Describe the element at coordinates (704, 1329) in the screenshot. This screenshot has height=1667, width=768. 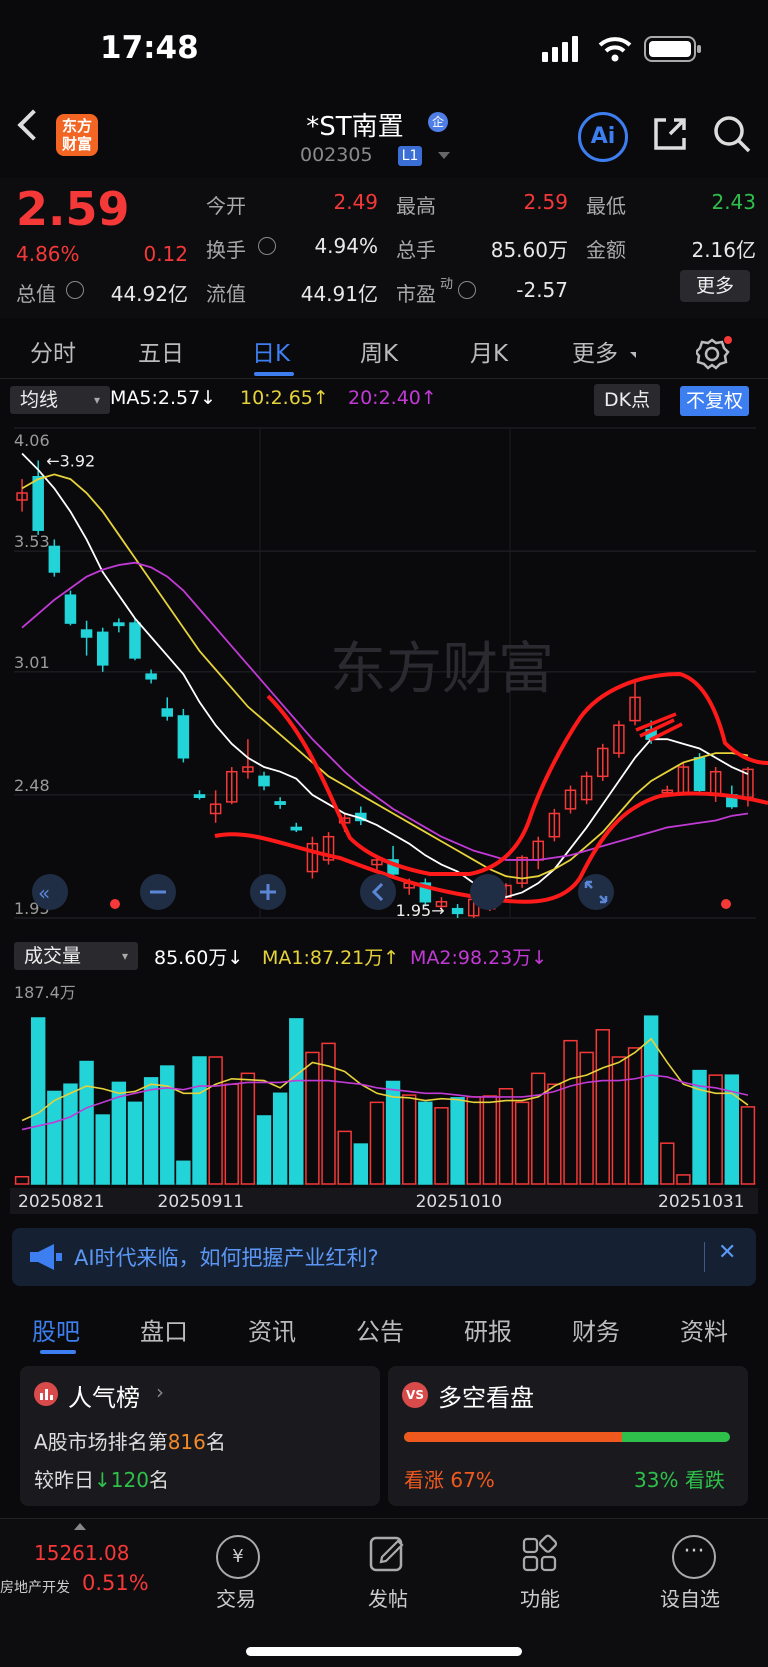
I see `tab-profile: 资料` at that location.